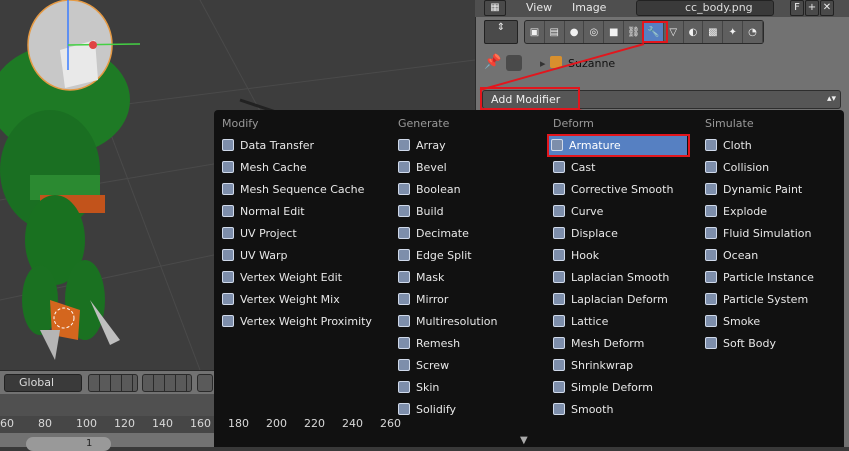 The image size is (849, 451). I want to click on screw-icon, so click(404, 365).